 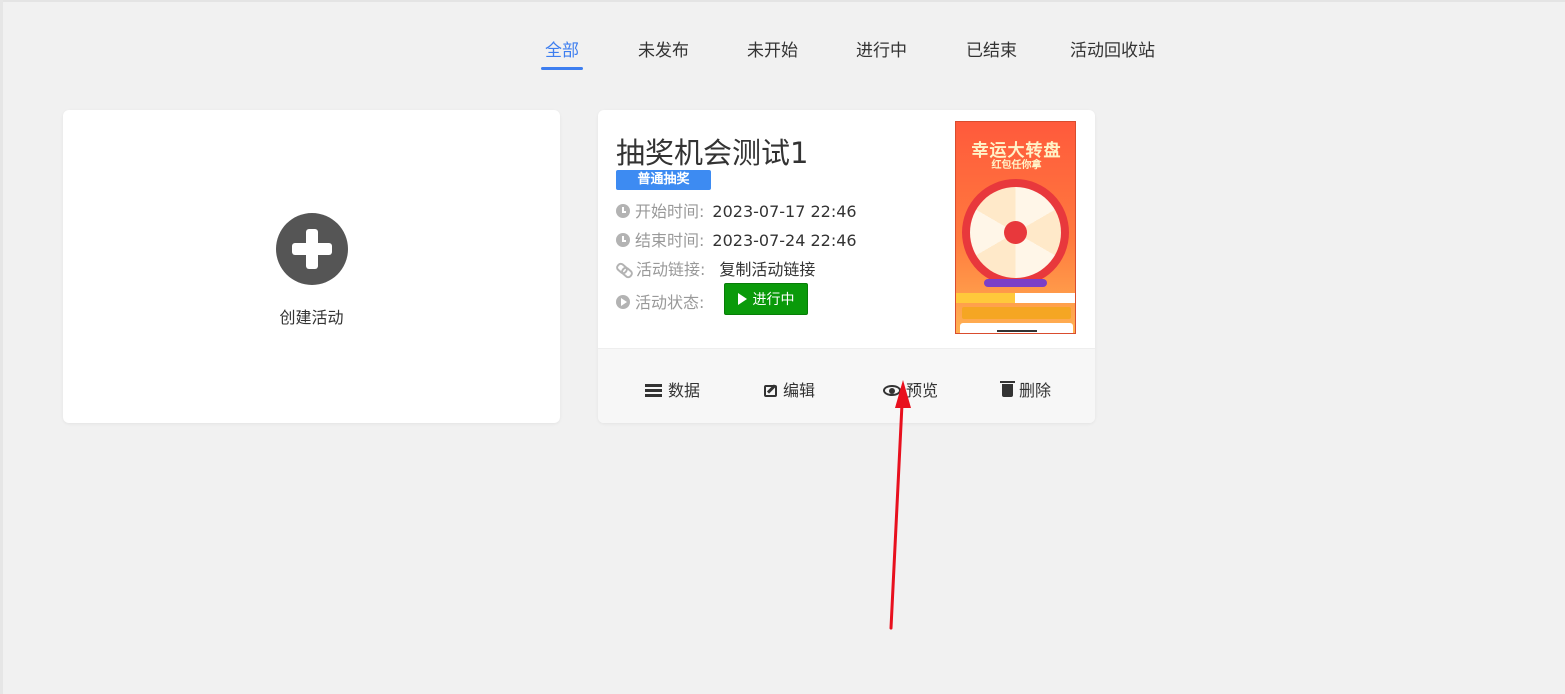 What do you see at coordinates (1035, 390) in the screenshot?
I see `delete-label: 删除` at bounding box center [1035, 390].